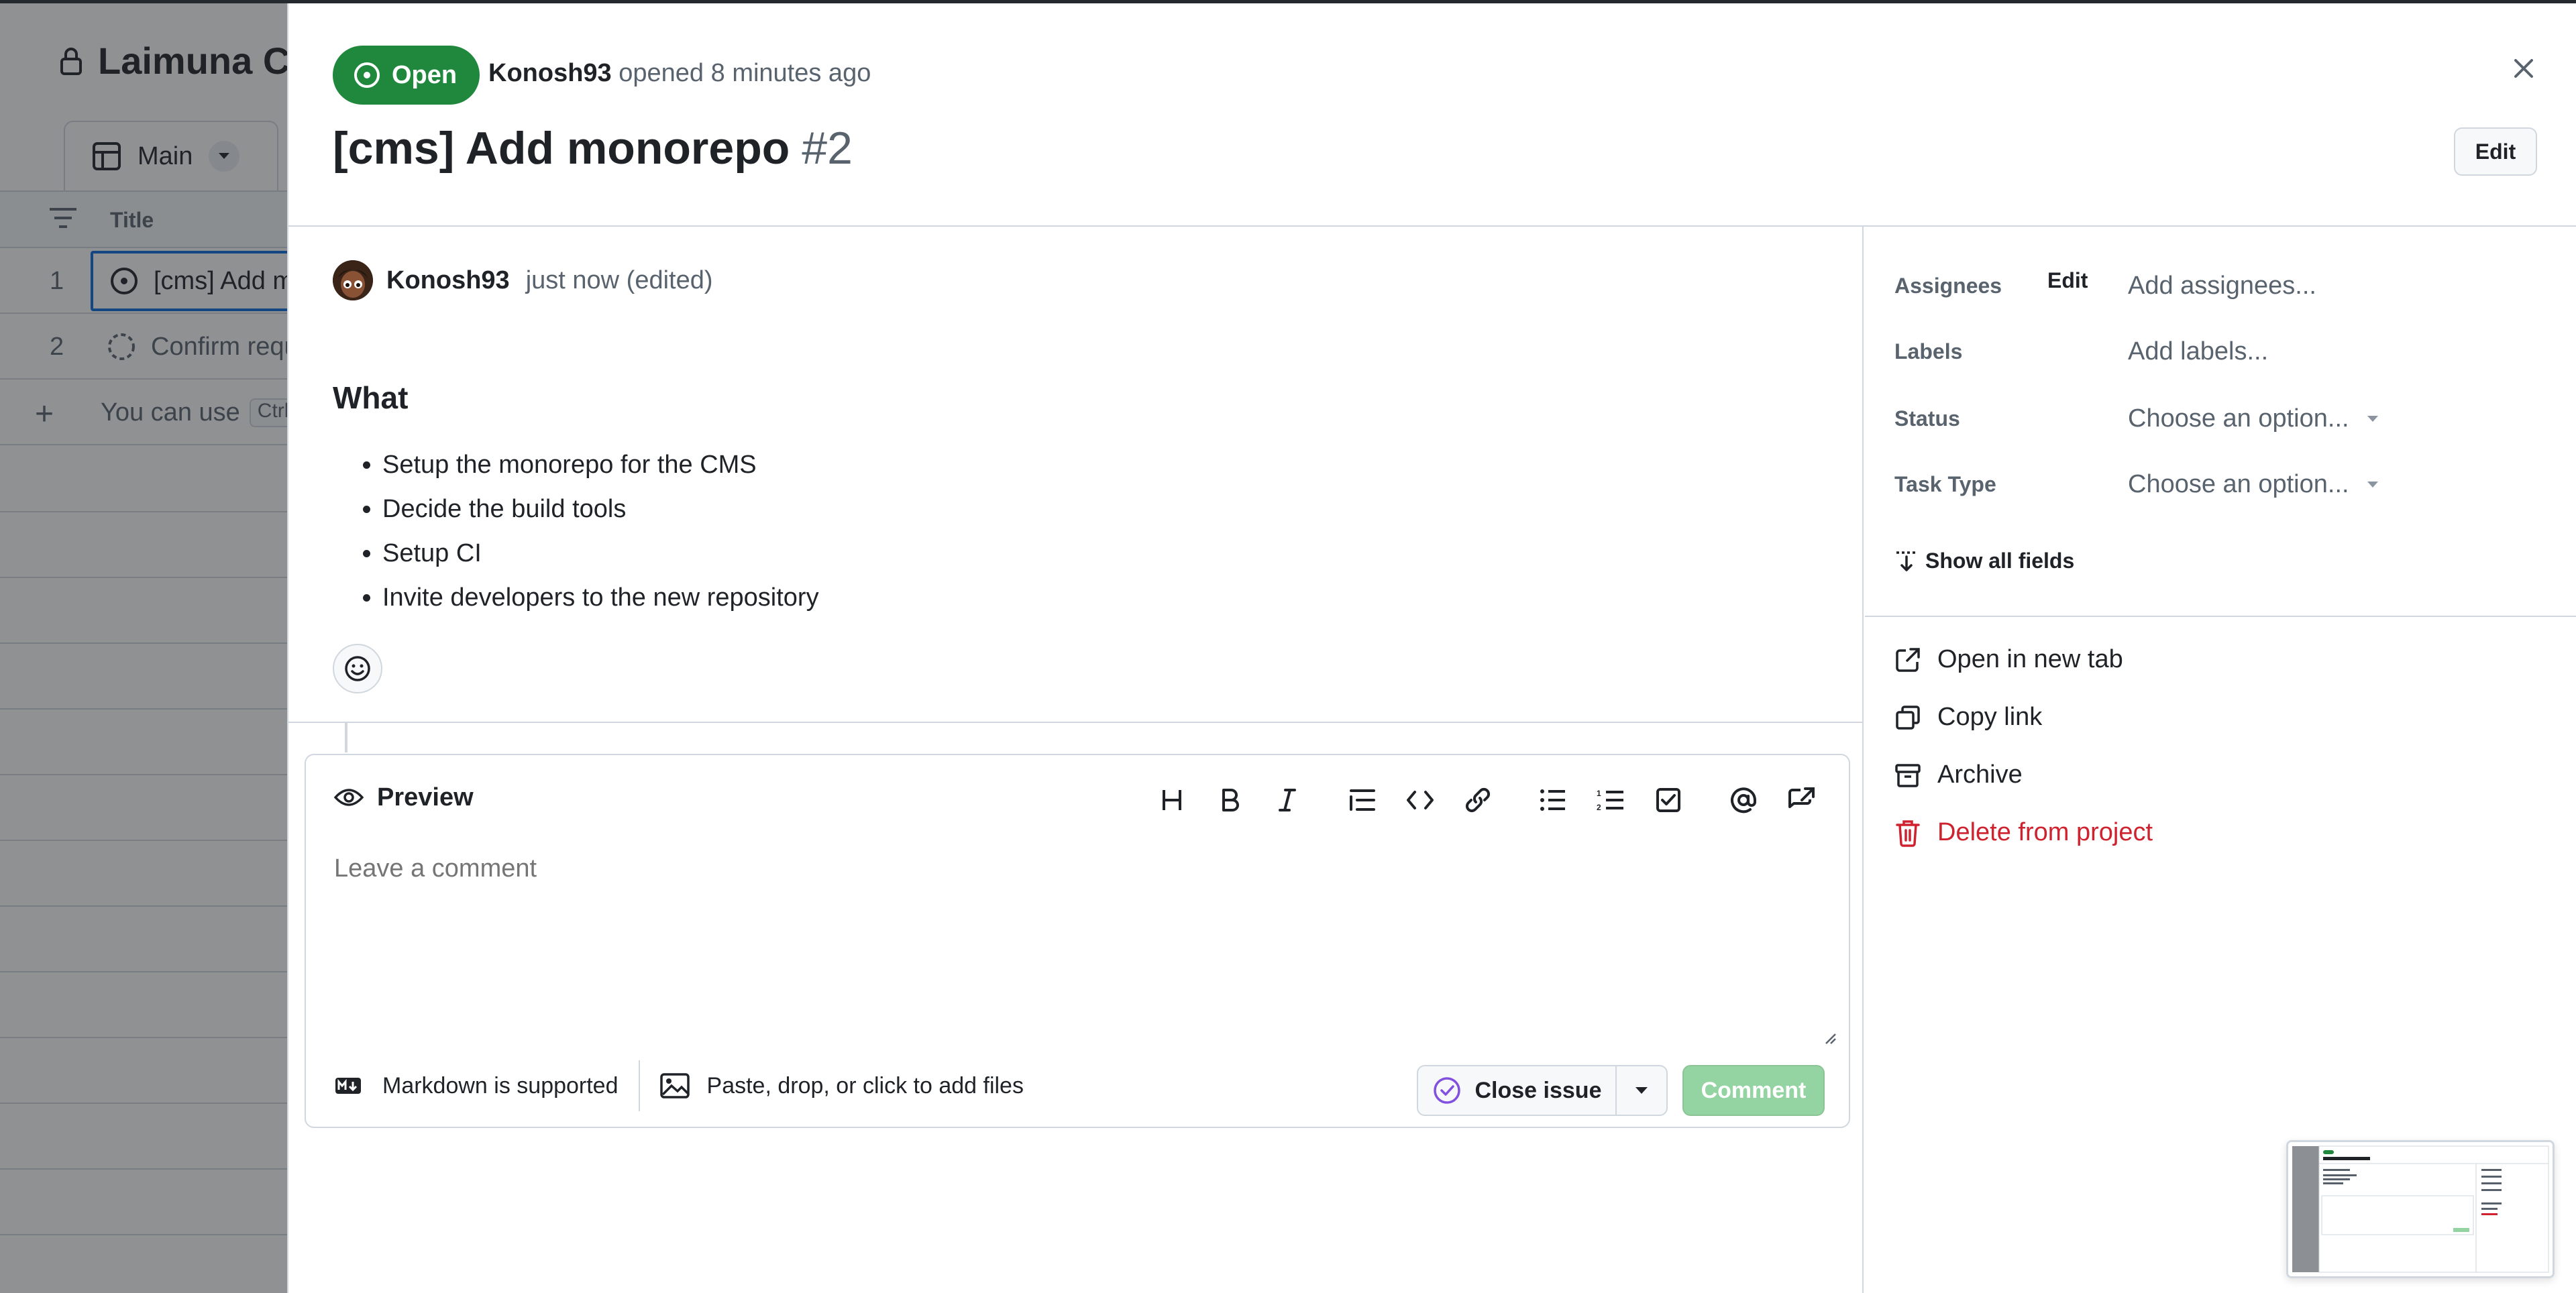 This screenshot has height=1293, width=2576. Describe the element at coordinates (1072, 938) in the screenshot. I see `comment-input` at that location.